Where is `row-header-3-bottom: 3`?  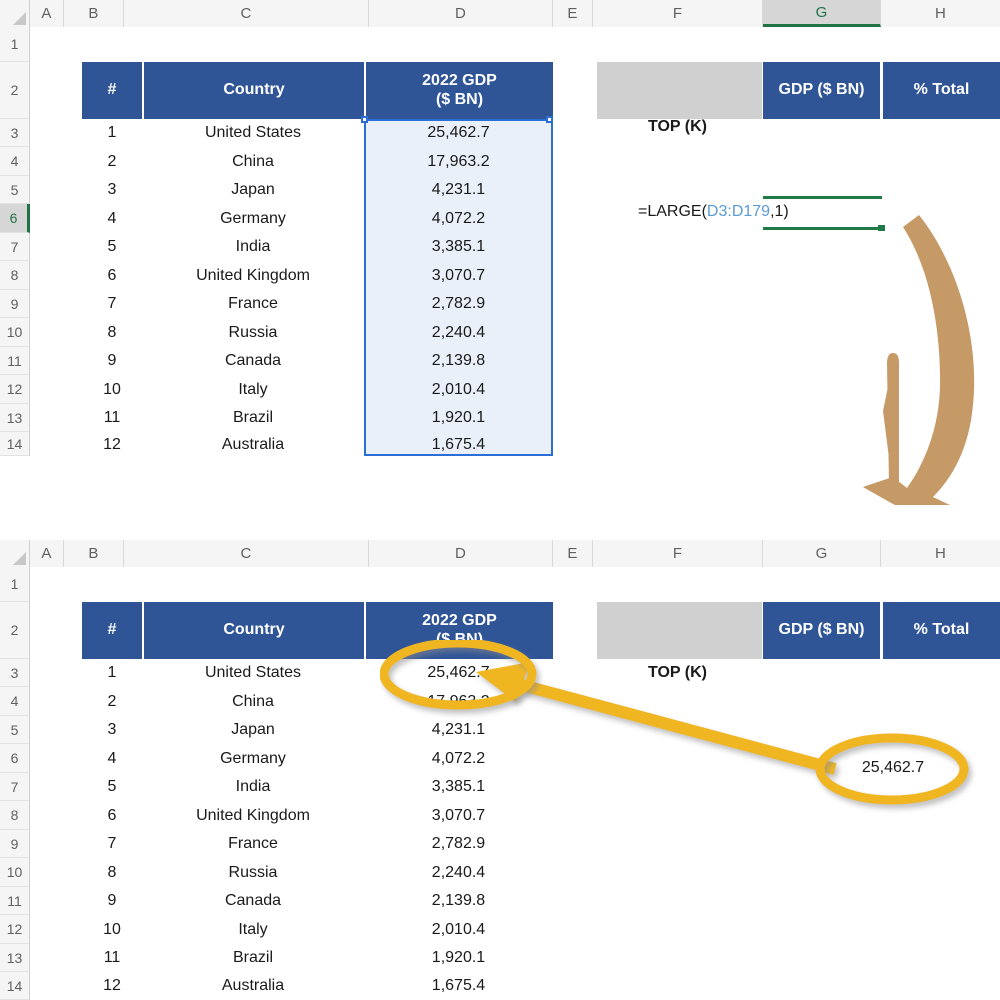 row-header-3-bottom: 3 is located at coordinates (15, 673).